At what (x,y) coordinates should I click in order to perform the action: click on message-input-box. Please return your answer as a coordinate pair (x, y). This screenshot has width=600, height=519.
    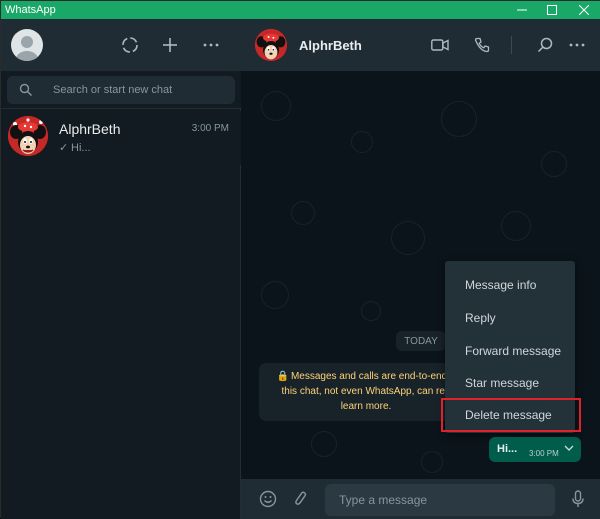
    Looking at the image, I should click on (440, 500).